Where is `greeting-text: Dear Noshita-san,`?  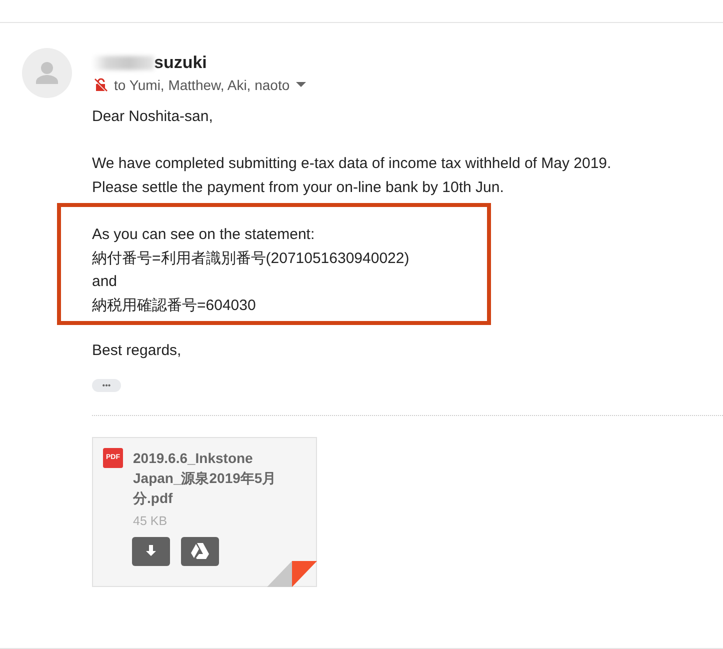 greeting-text: Dear Noshita-san, is located at coordinates (153, 117).